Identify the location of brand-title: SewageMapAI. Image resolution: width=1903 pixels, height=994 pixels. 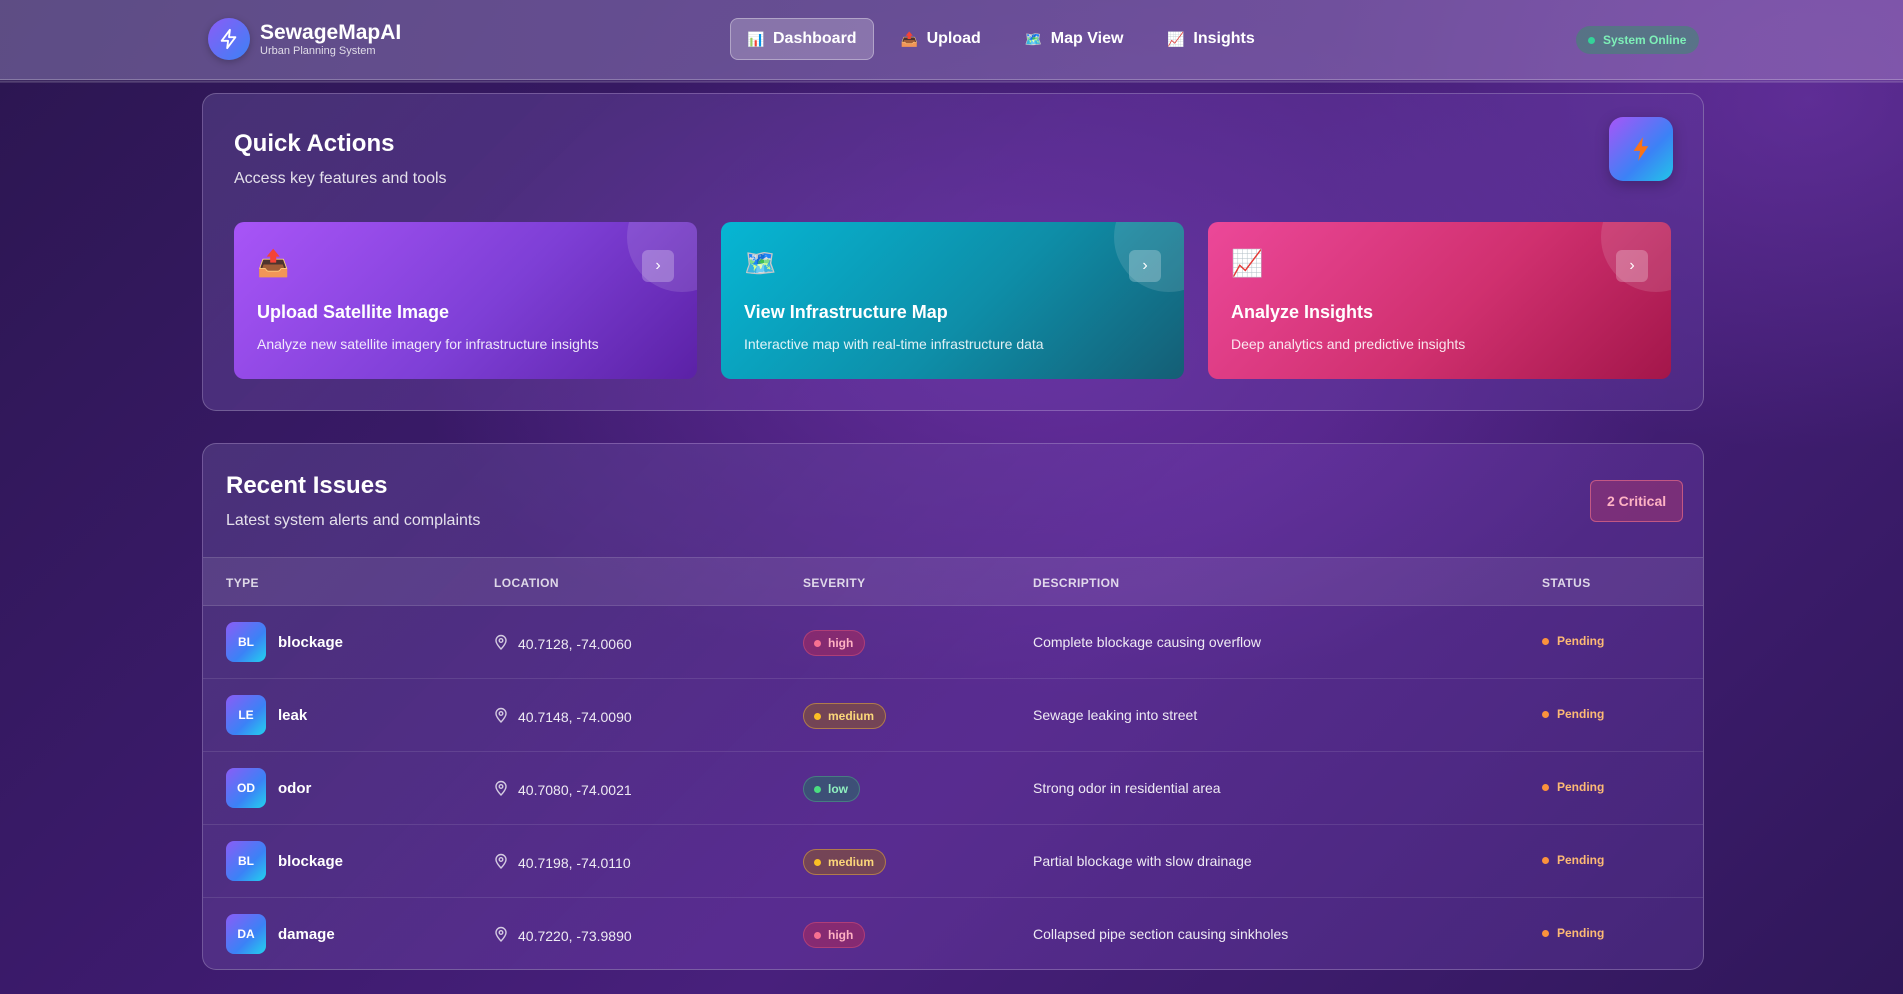
(331, 32).